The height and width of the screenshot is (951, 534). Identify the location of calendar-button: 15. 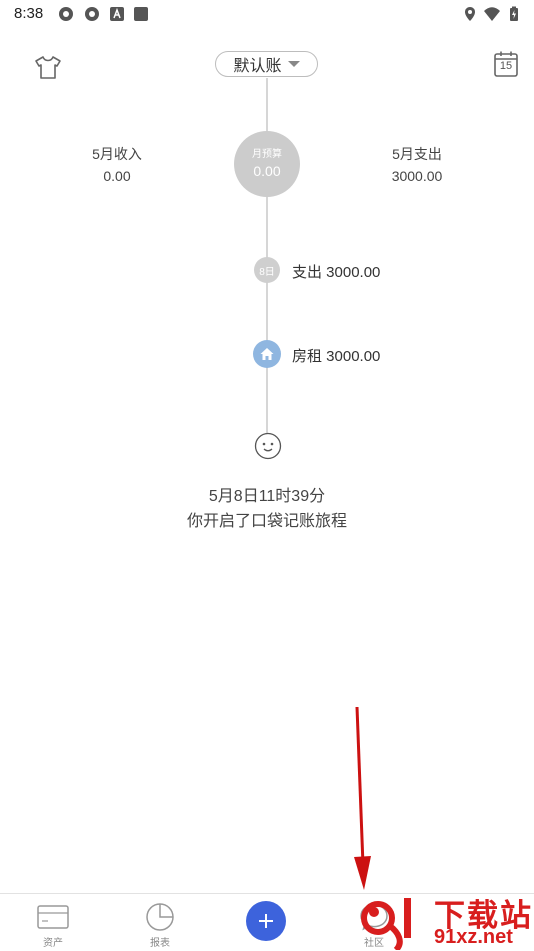
(506, 64).